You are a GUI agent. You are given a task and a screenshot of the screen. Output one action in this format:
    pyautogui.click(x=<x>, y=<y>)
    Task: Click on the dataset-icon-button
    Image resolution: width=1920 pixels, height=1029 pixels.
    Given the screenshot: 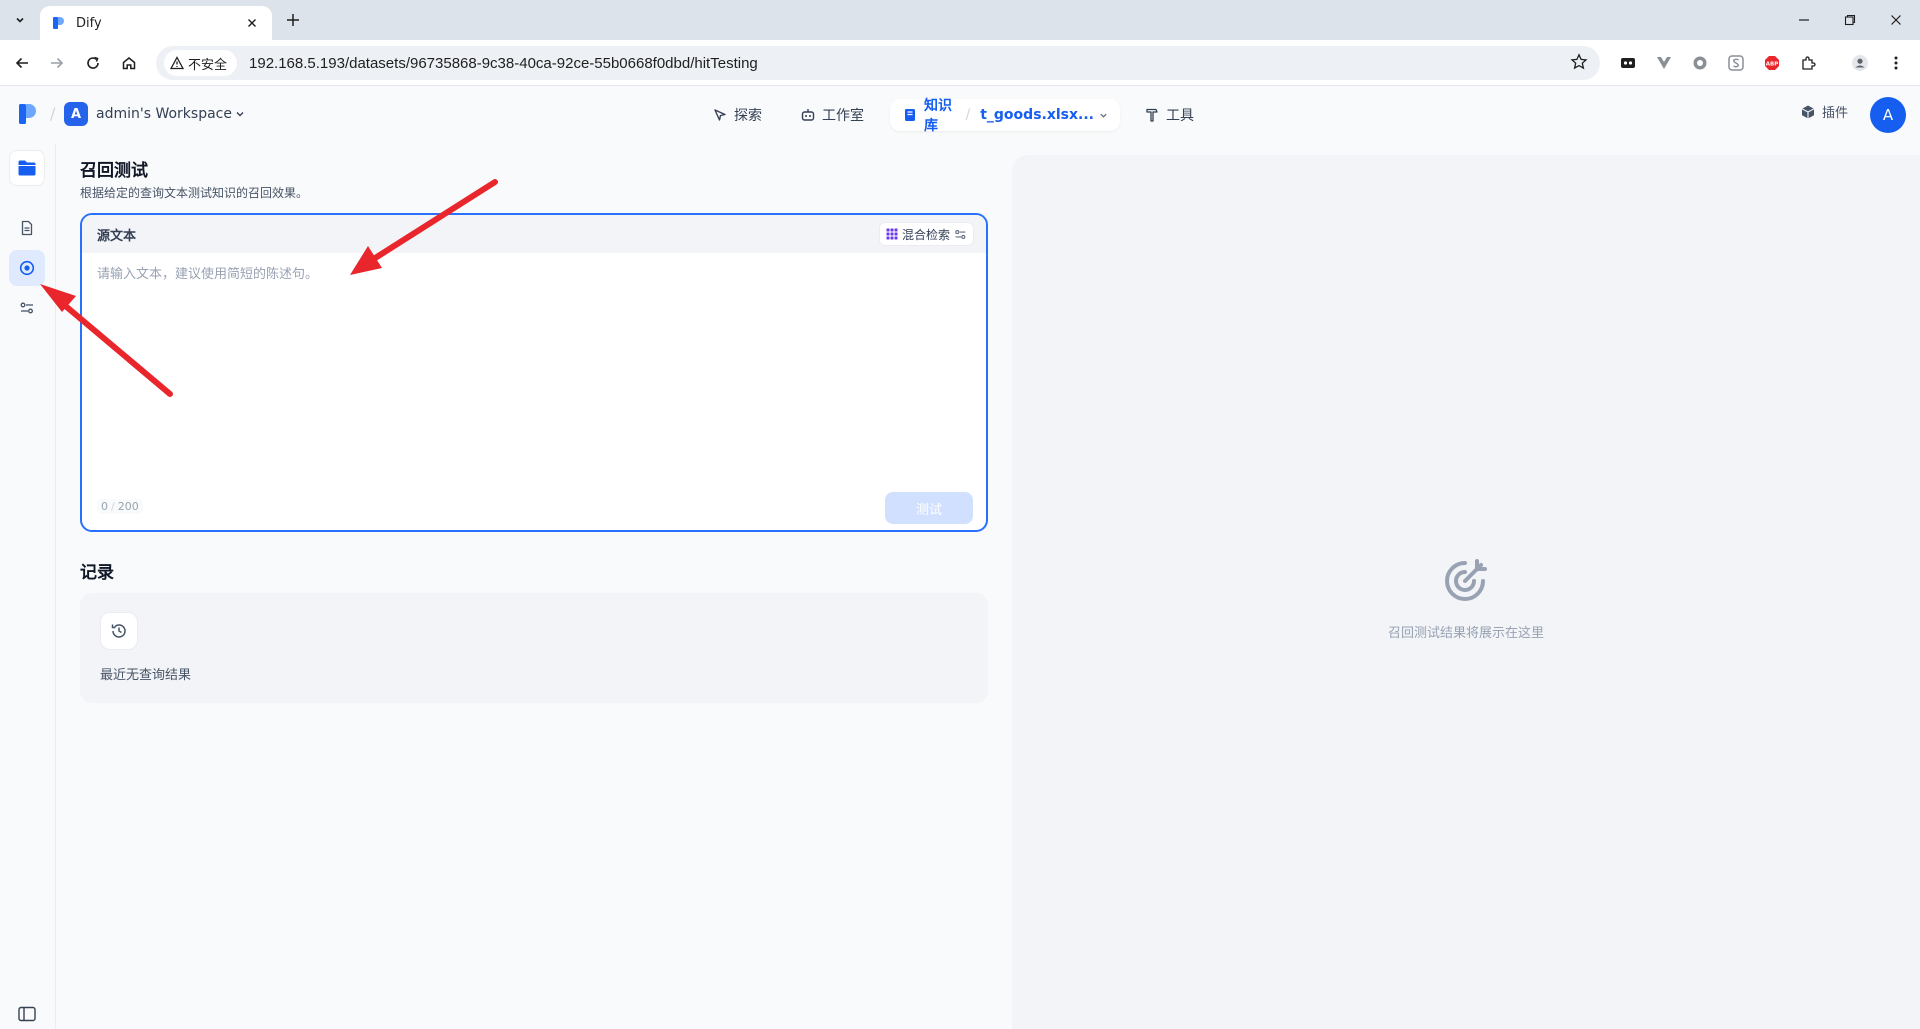 What is the action you would take?
    pyautogui.click(x=27, y=168)
    